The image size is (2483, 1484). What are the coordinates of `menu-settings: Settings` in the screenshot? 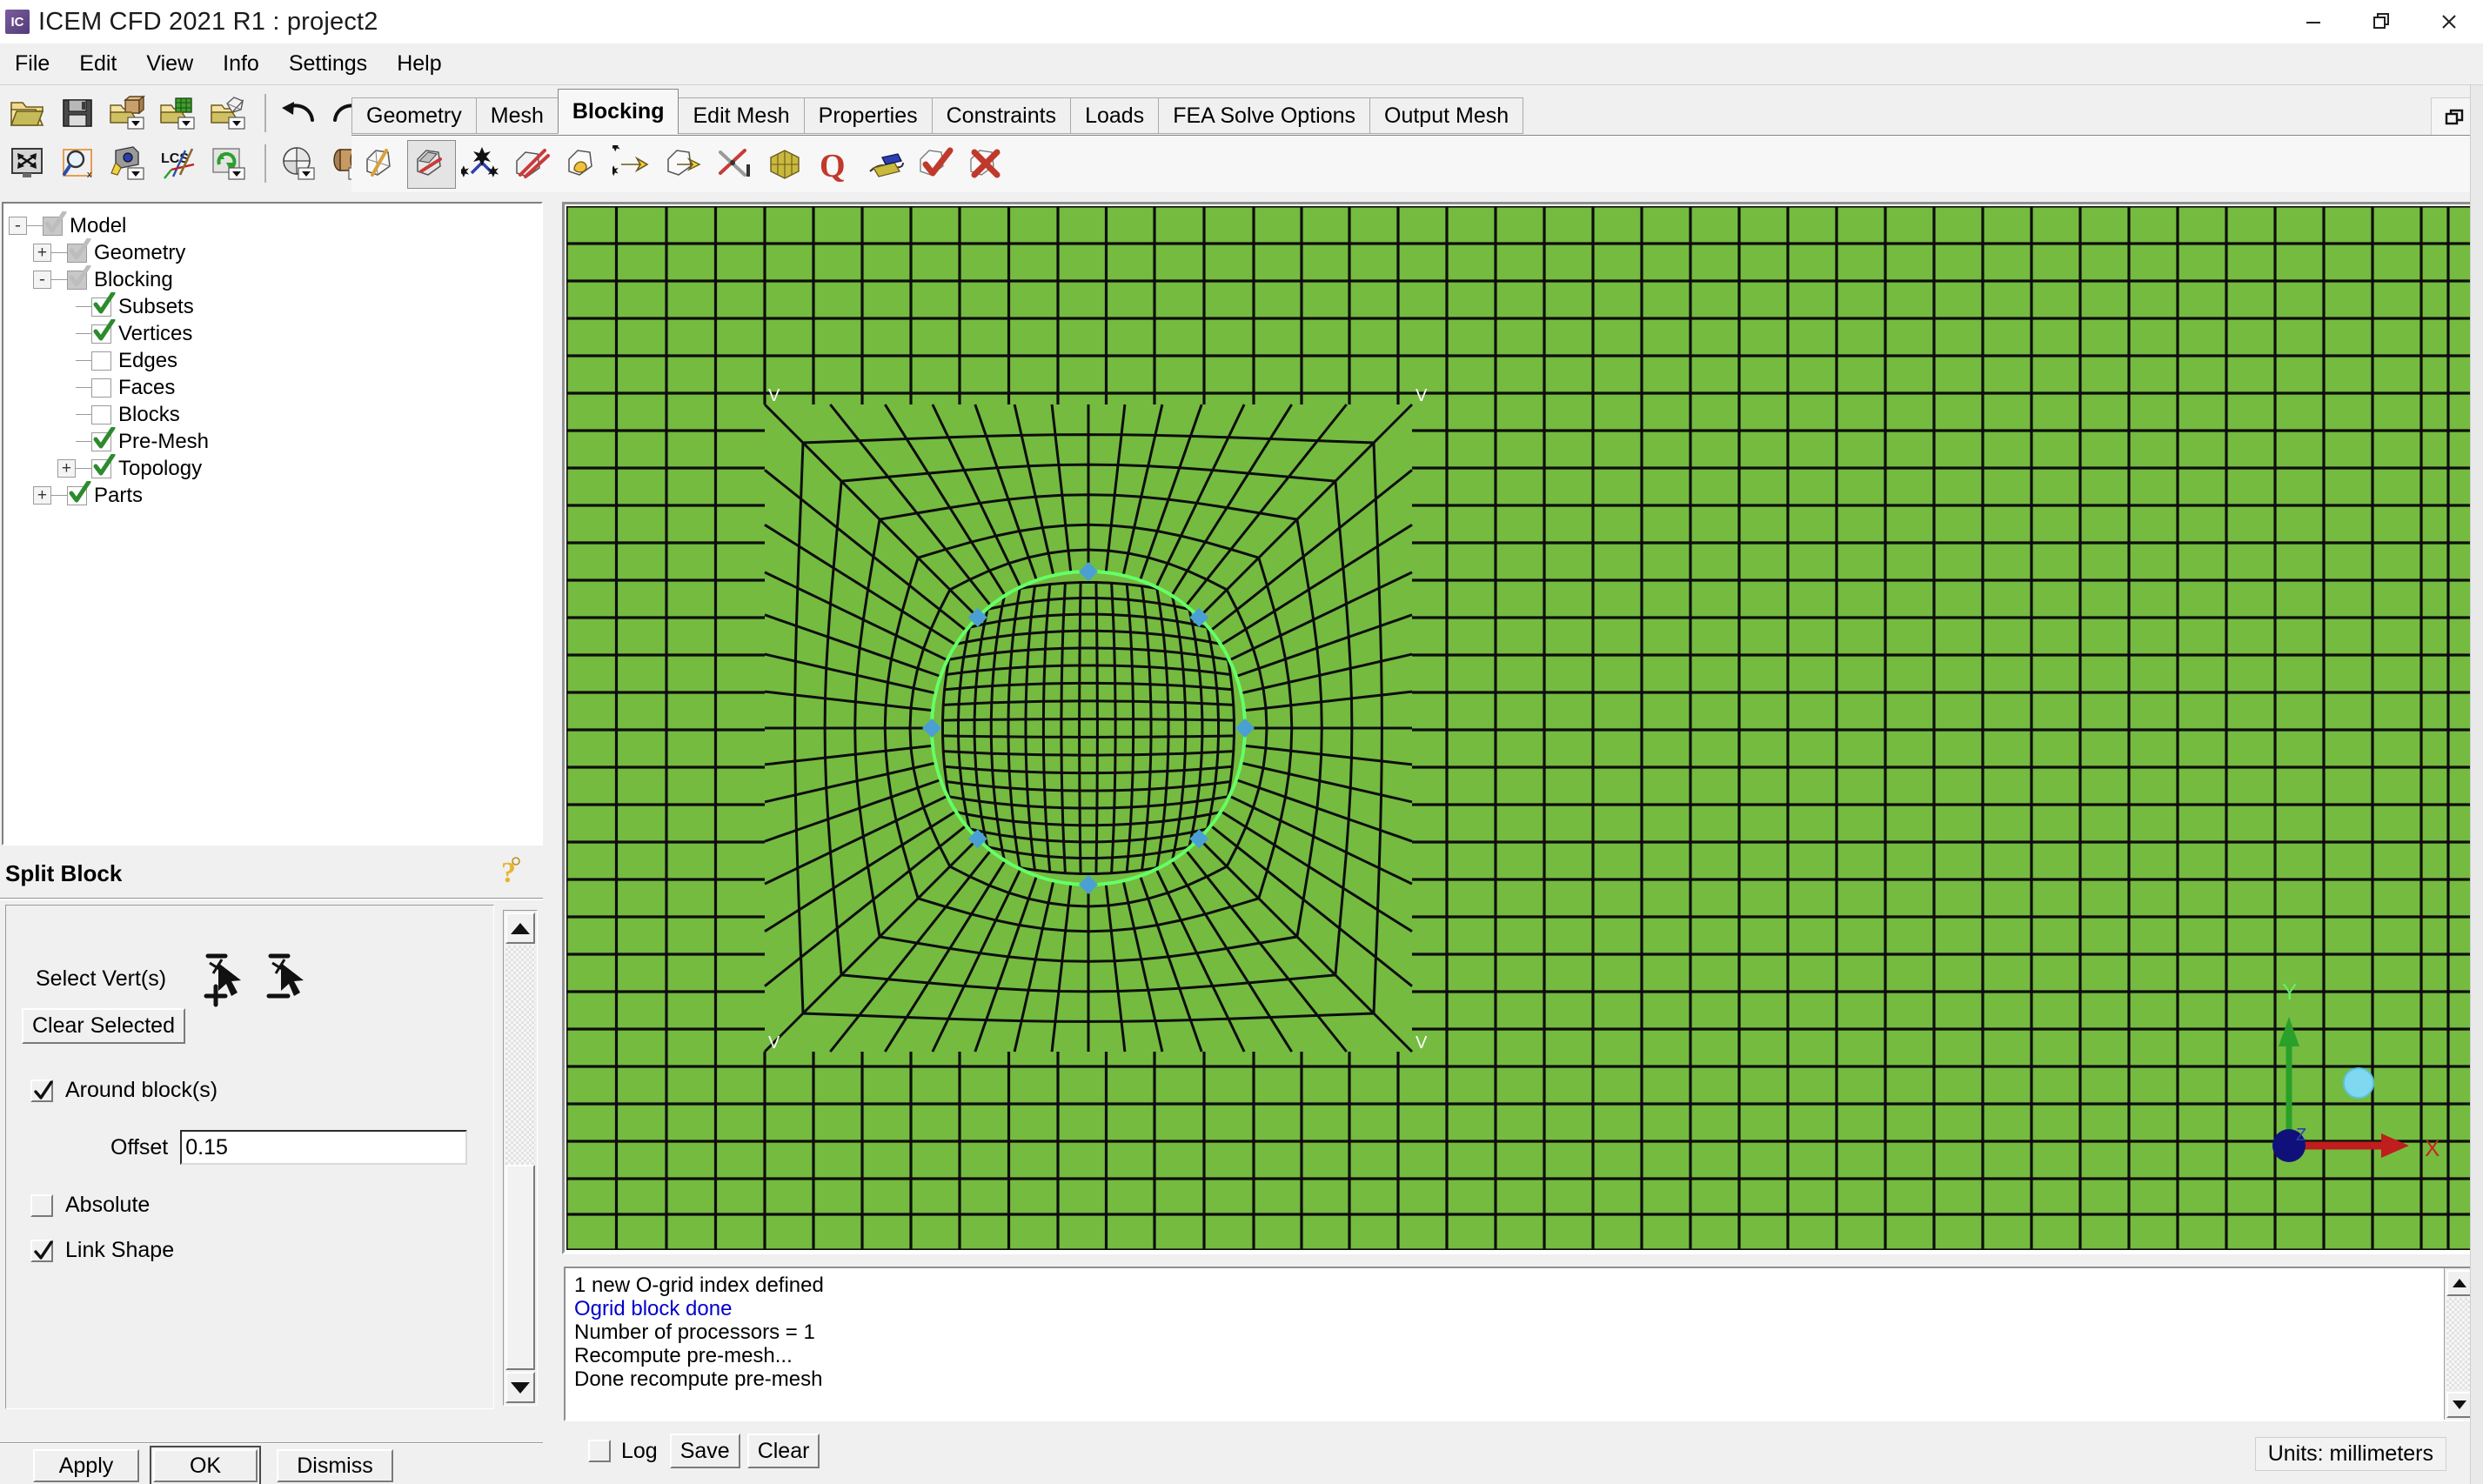 It's located at (328, 64).